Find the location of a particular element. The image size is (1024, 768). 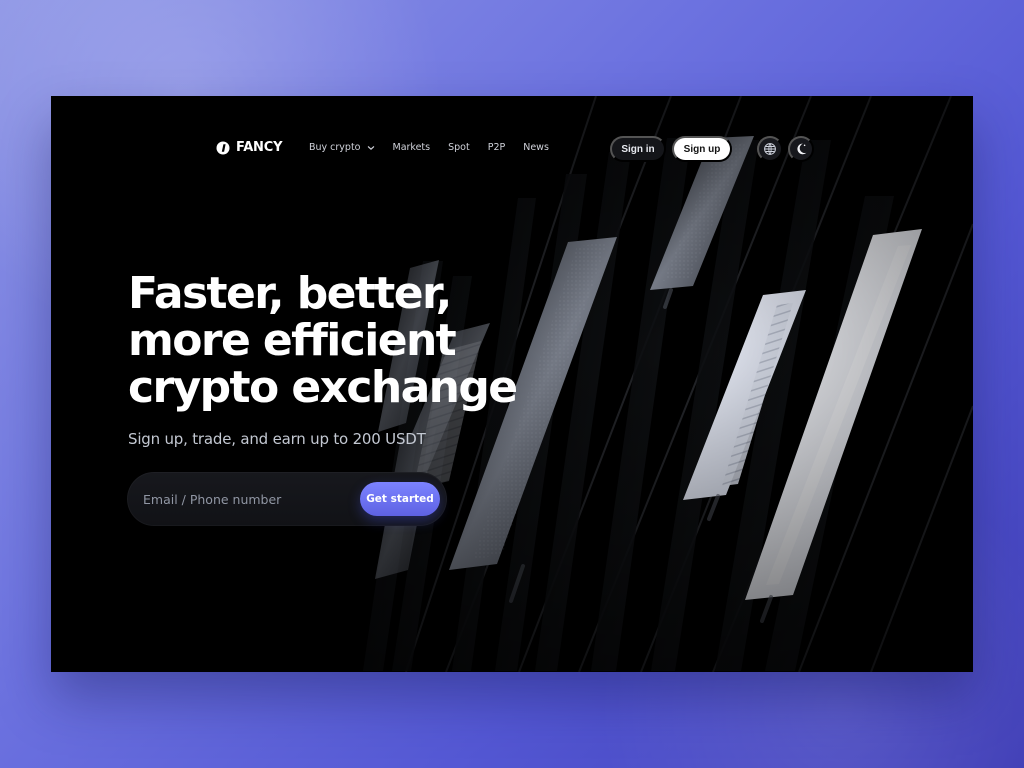

nav-spot-label: Spot is located at coordinates (459, 147).